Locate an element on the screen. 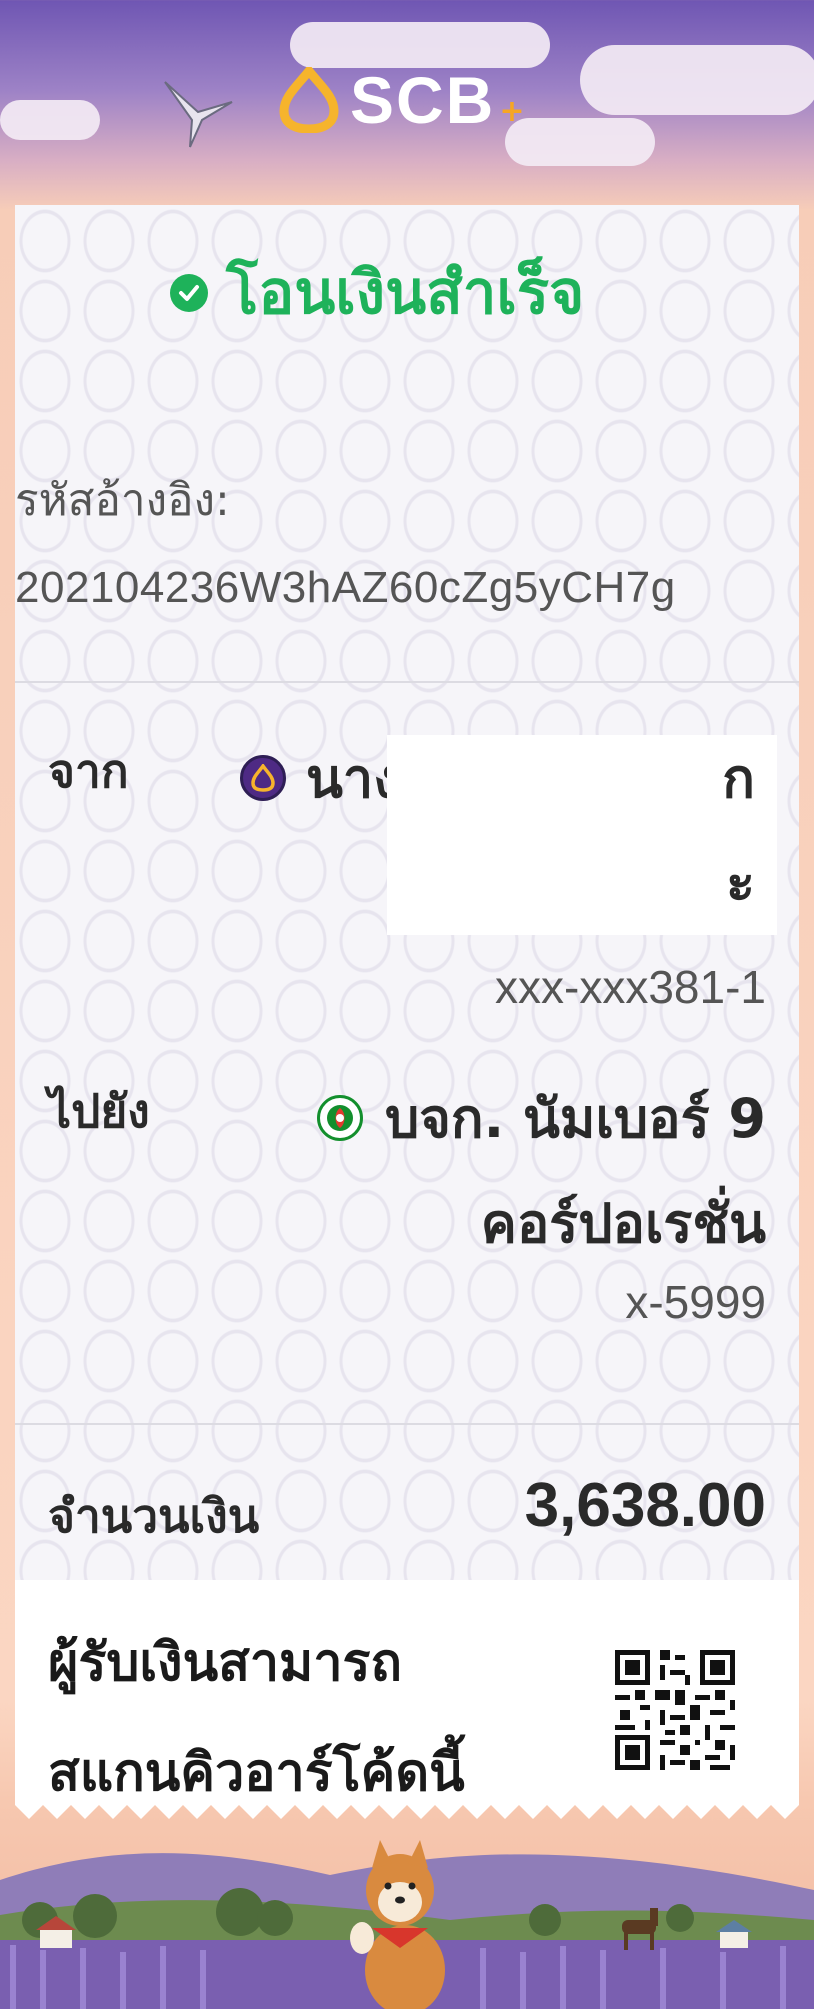 This screenshot has width=814, height=2009. from-name-text: นาง is located at coordinates (353, 778).